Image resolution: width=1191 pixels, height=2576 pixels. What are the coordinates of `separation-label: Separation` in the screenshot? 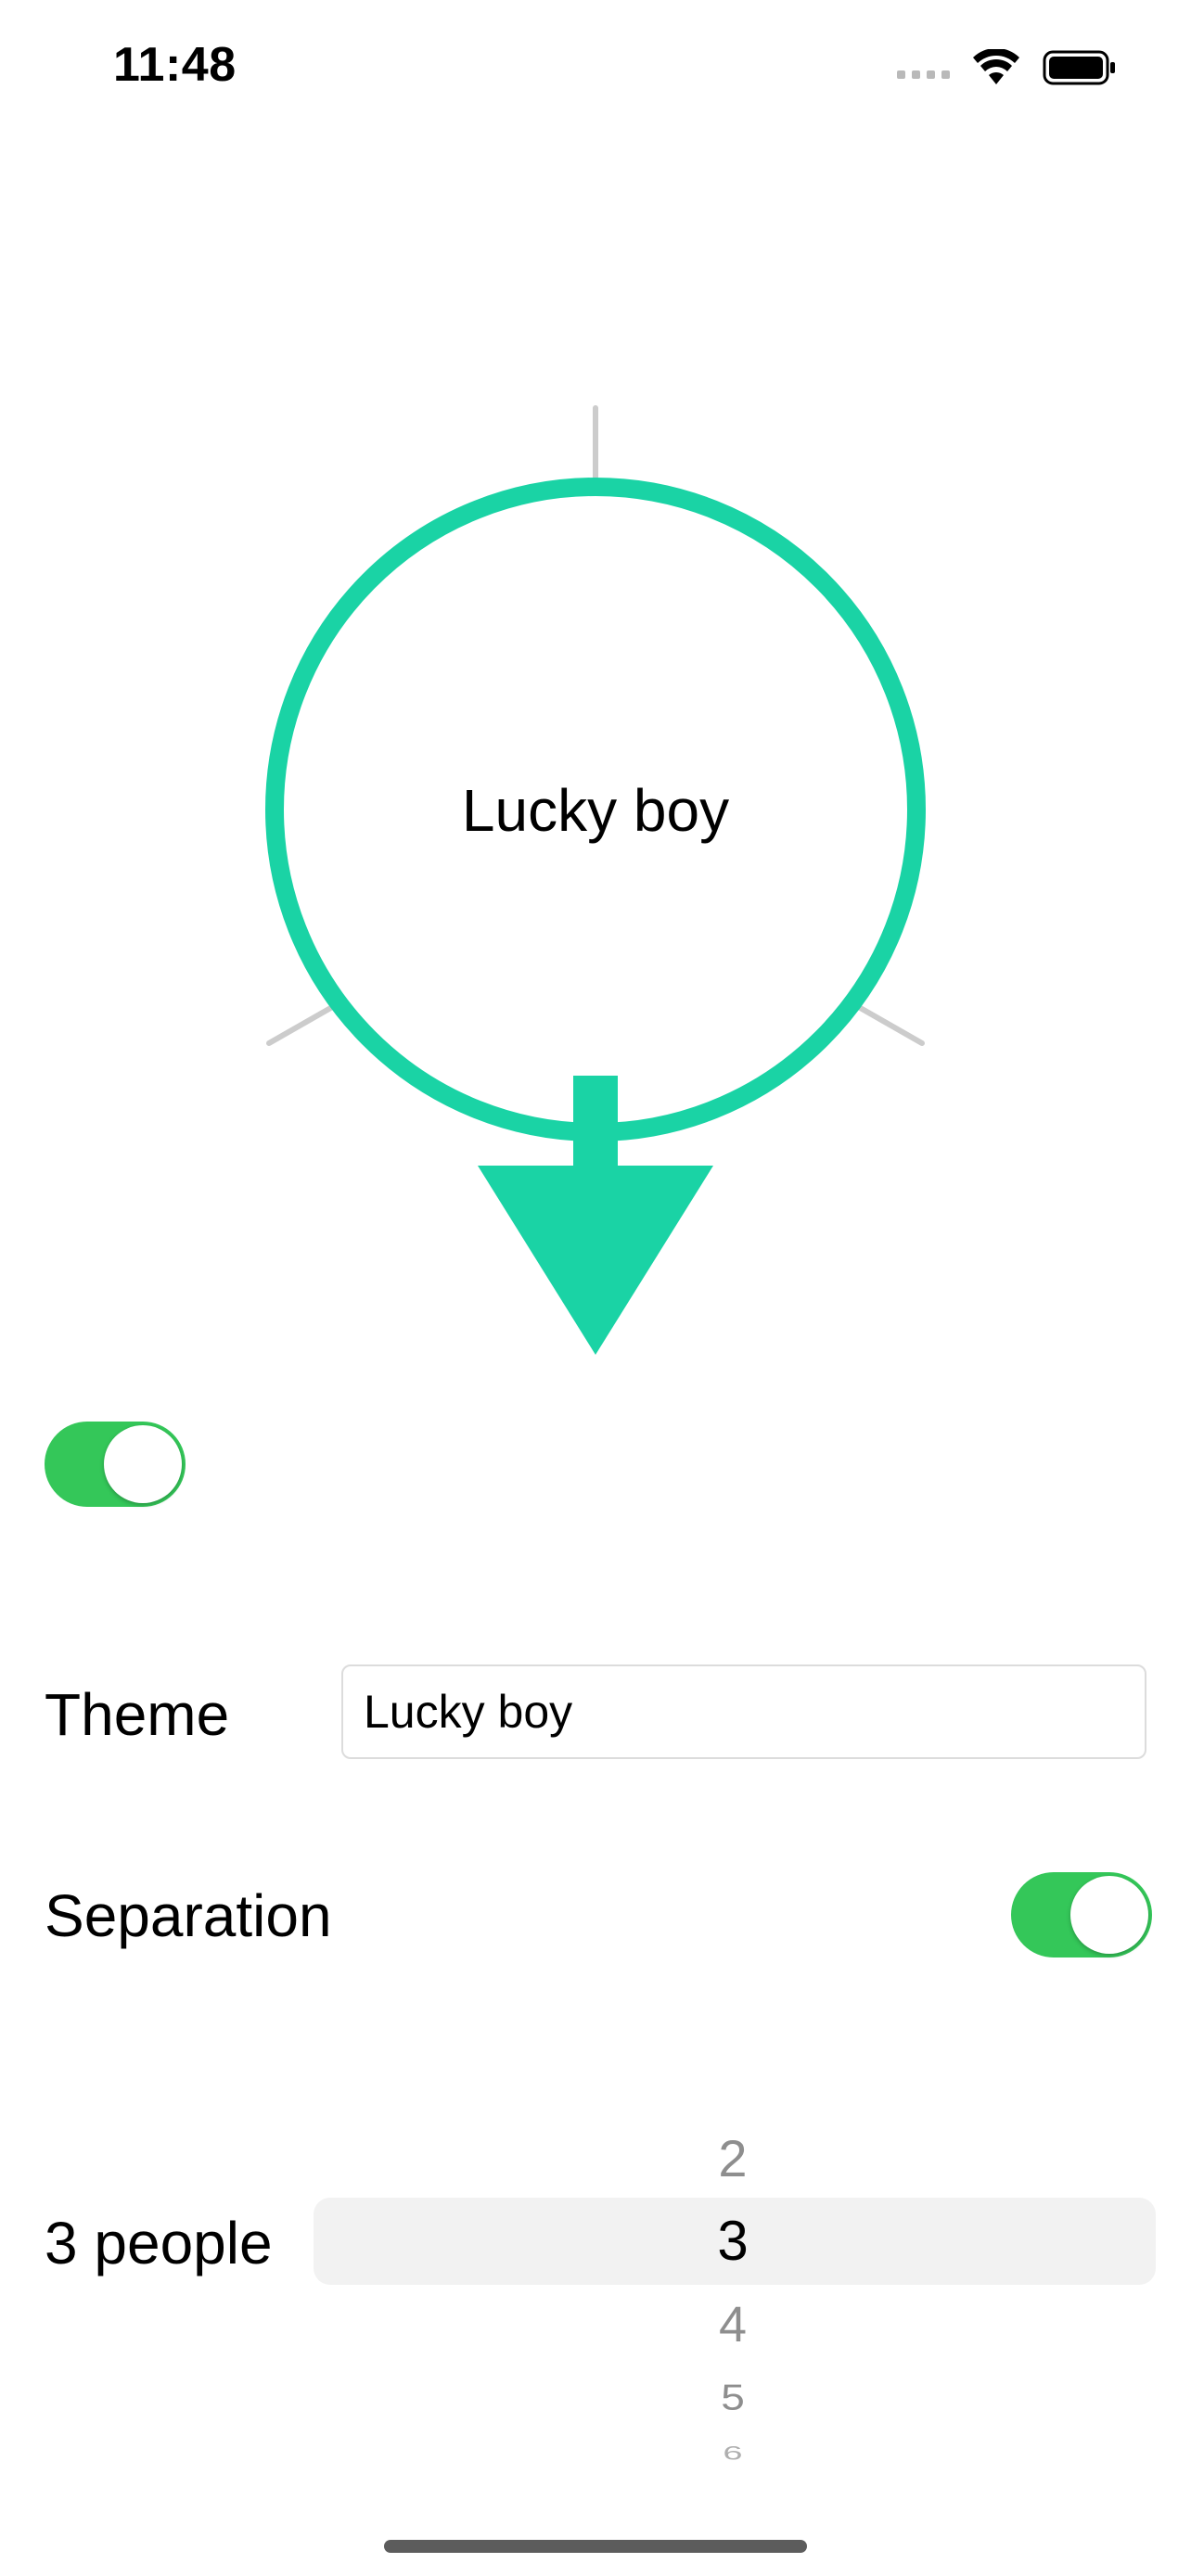 It's located at (188, 1915).